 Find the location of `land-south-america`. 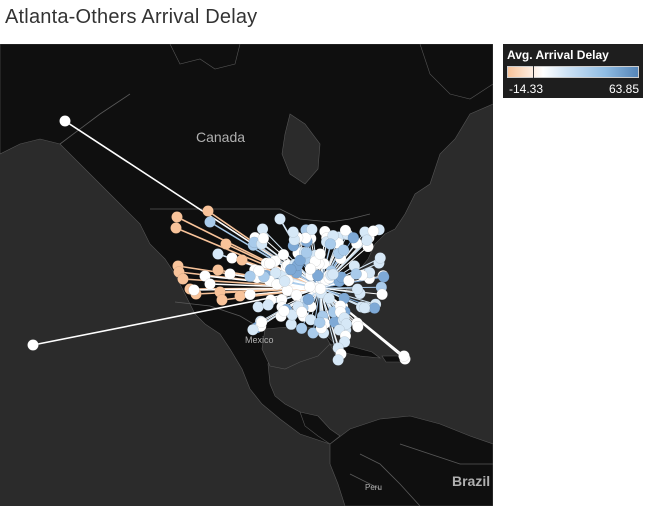

land-south-america is located at coordinates (411, 460).